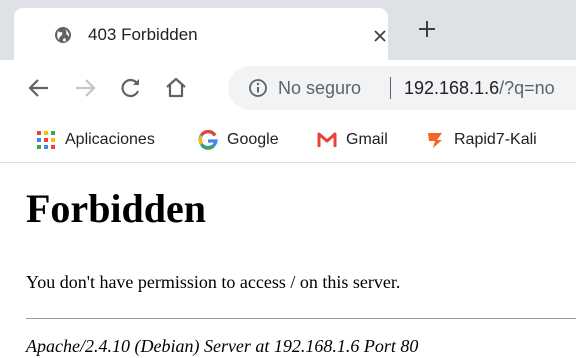 This screenshot has height=358, width=576. I want to click on gmail-icon, so click(327, 139).